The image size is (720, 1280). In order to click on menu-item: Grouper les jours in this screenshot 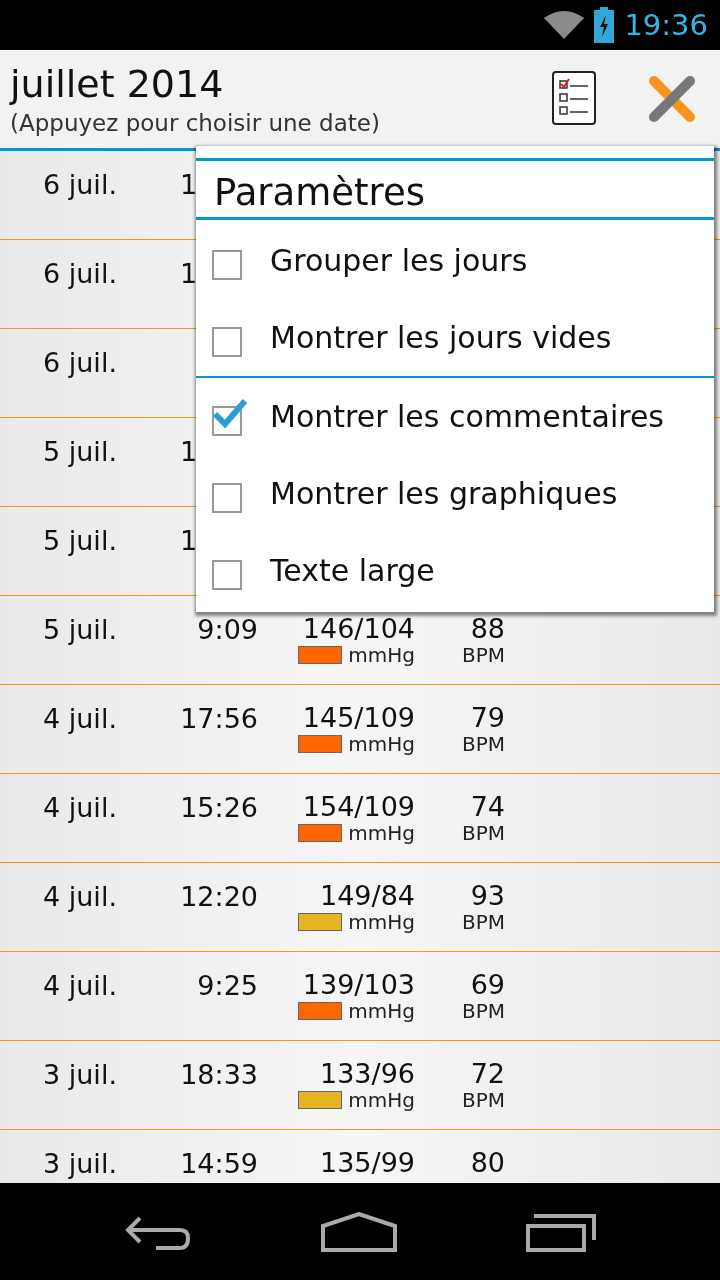, I will do `click(455, 260)`.